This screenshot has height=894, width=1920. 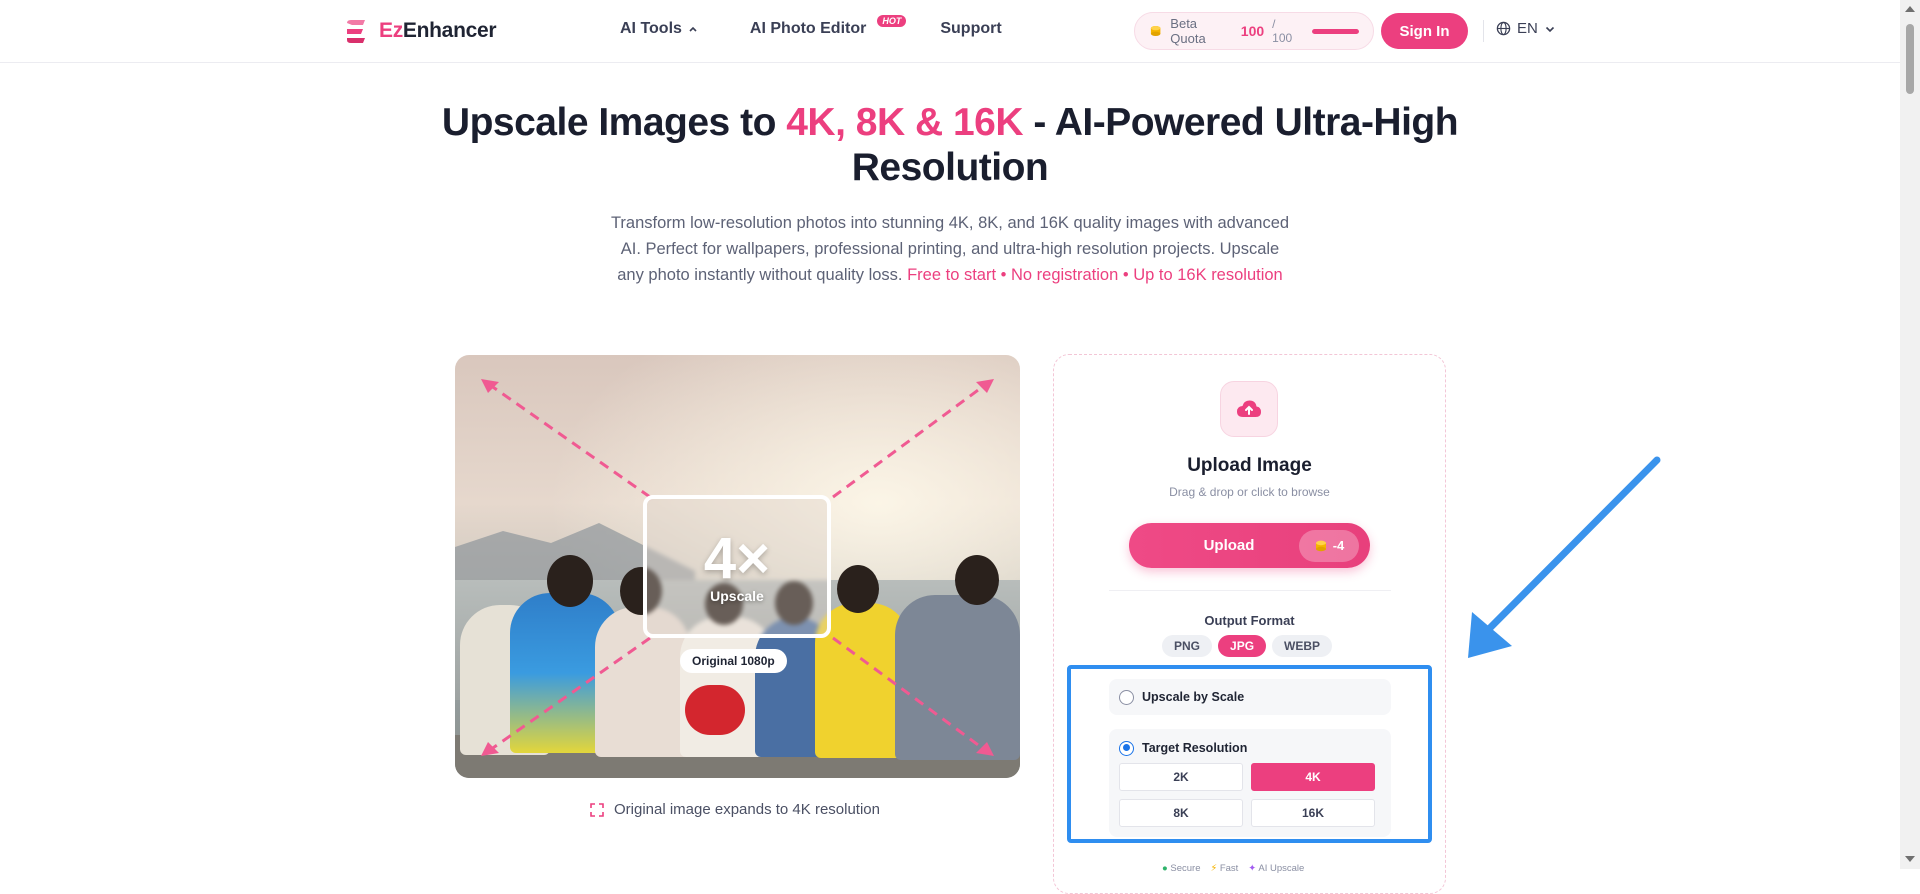 I want to click on upload-title: Upload Image, so click(x=1249, y=465).